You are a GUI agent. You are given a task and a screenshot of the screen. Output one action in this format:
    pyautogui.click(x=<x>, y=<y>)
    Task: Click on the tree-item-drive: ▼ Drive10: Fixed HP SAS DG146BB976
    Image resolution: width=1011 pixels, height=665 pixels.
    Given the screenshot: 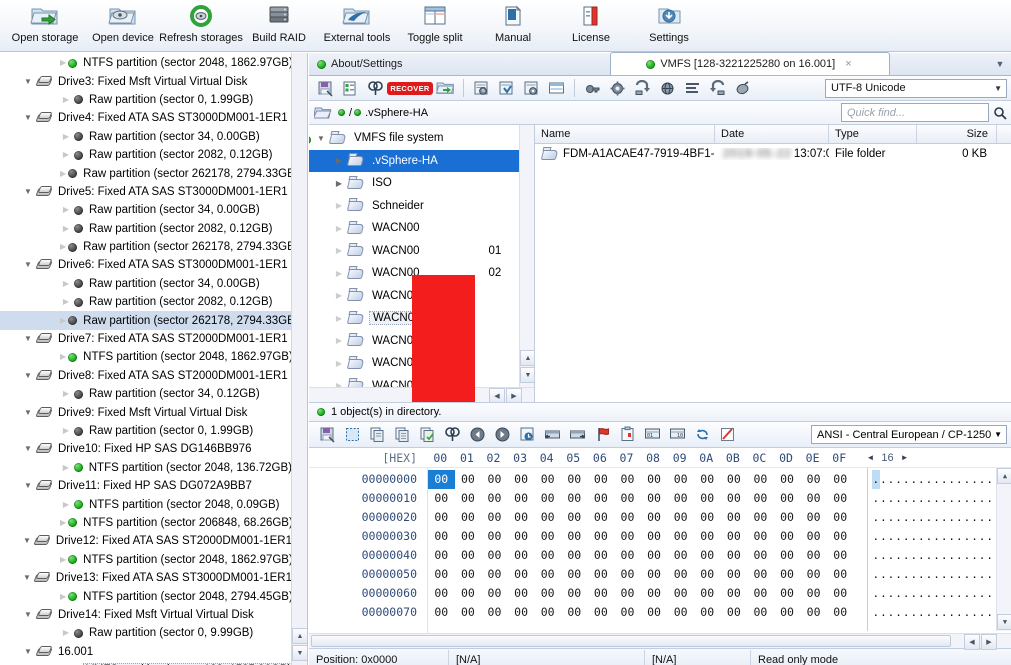 What is the action you would take?
    pyautogui.click(x=146, y=449)
    